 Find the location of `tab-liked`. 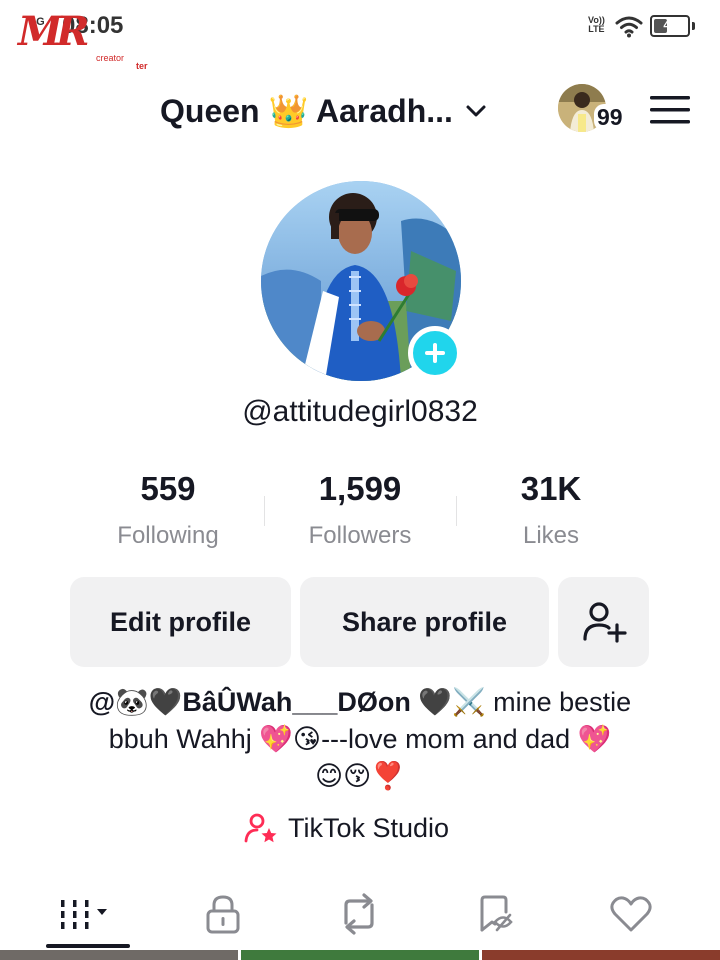

tab-liked is located at coordinates (631, 914).